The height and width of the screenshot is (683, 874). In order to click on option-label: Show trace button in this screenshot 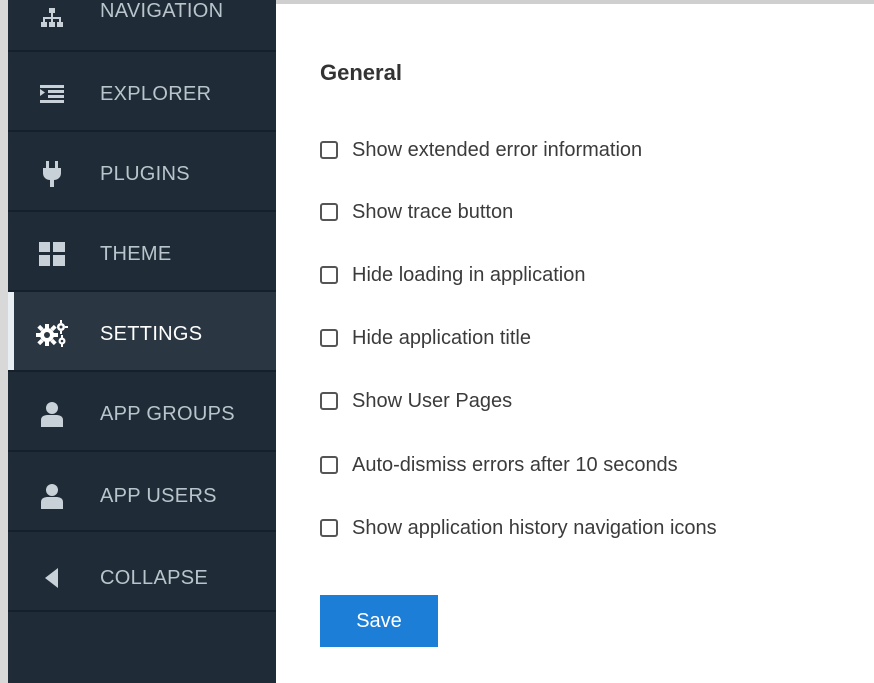, I will do `click(433, 211)`.